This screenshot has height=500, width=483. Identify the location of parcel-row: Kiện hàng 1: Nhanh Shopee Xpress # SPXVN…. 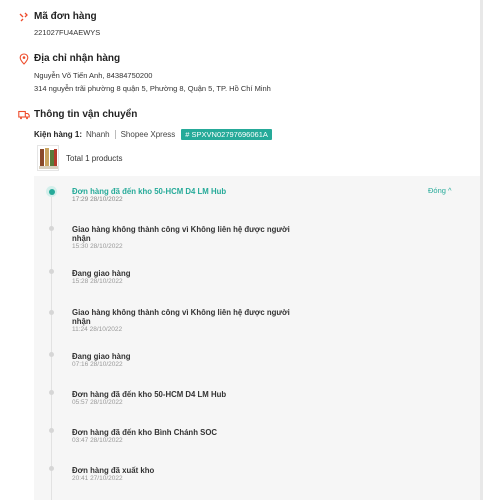
(153, 134).